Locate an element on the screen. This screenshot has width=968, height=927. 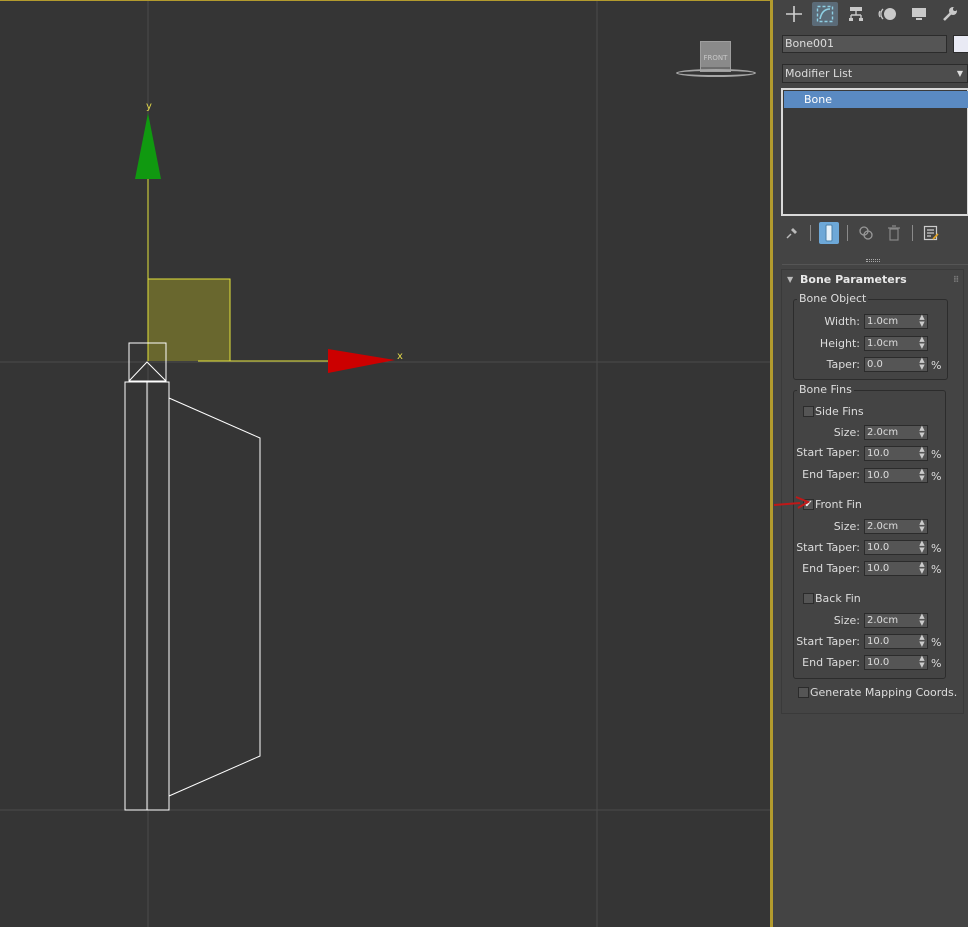
viewcube-face-label: FRONT is located at coordinates (715, 58).